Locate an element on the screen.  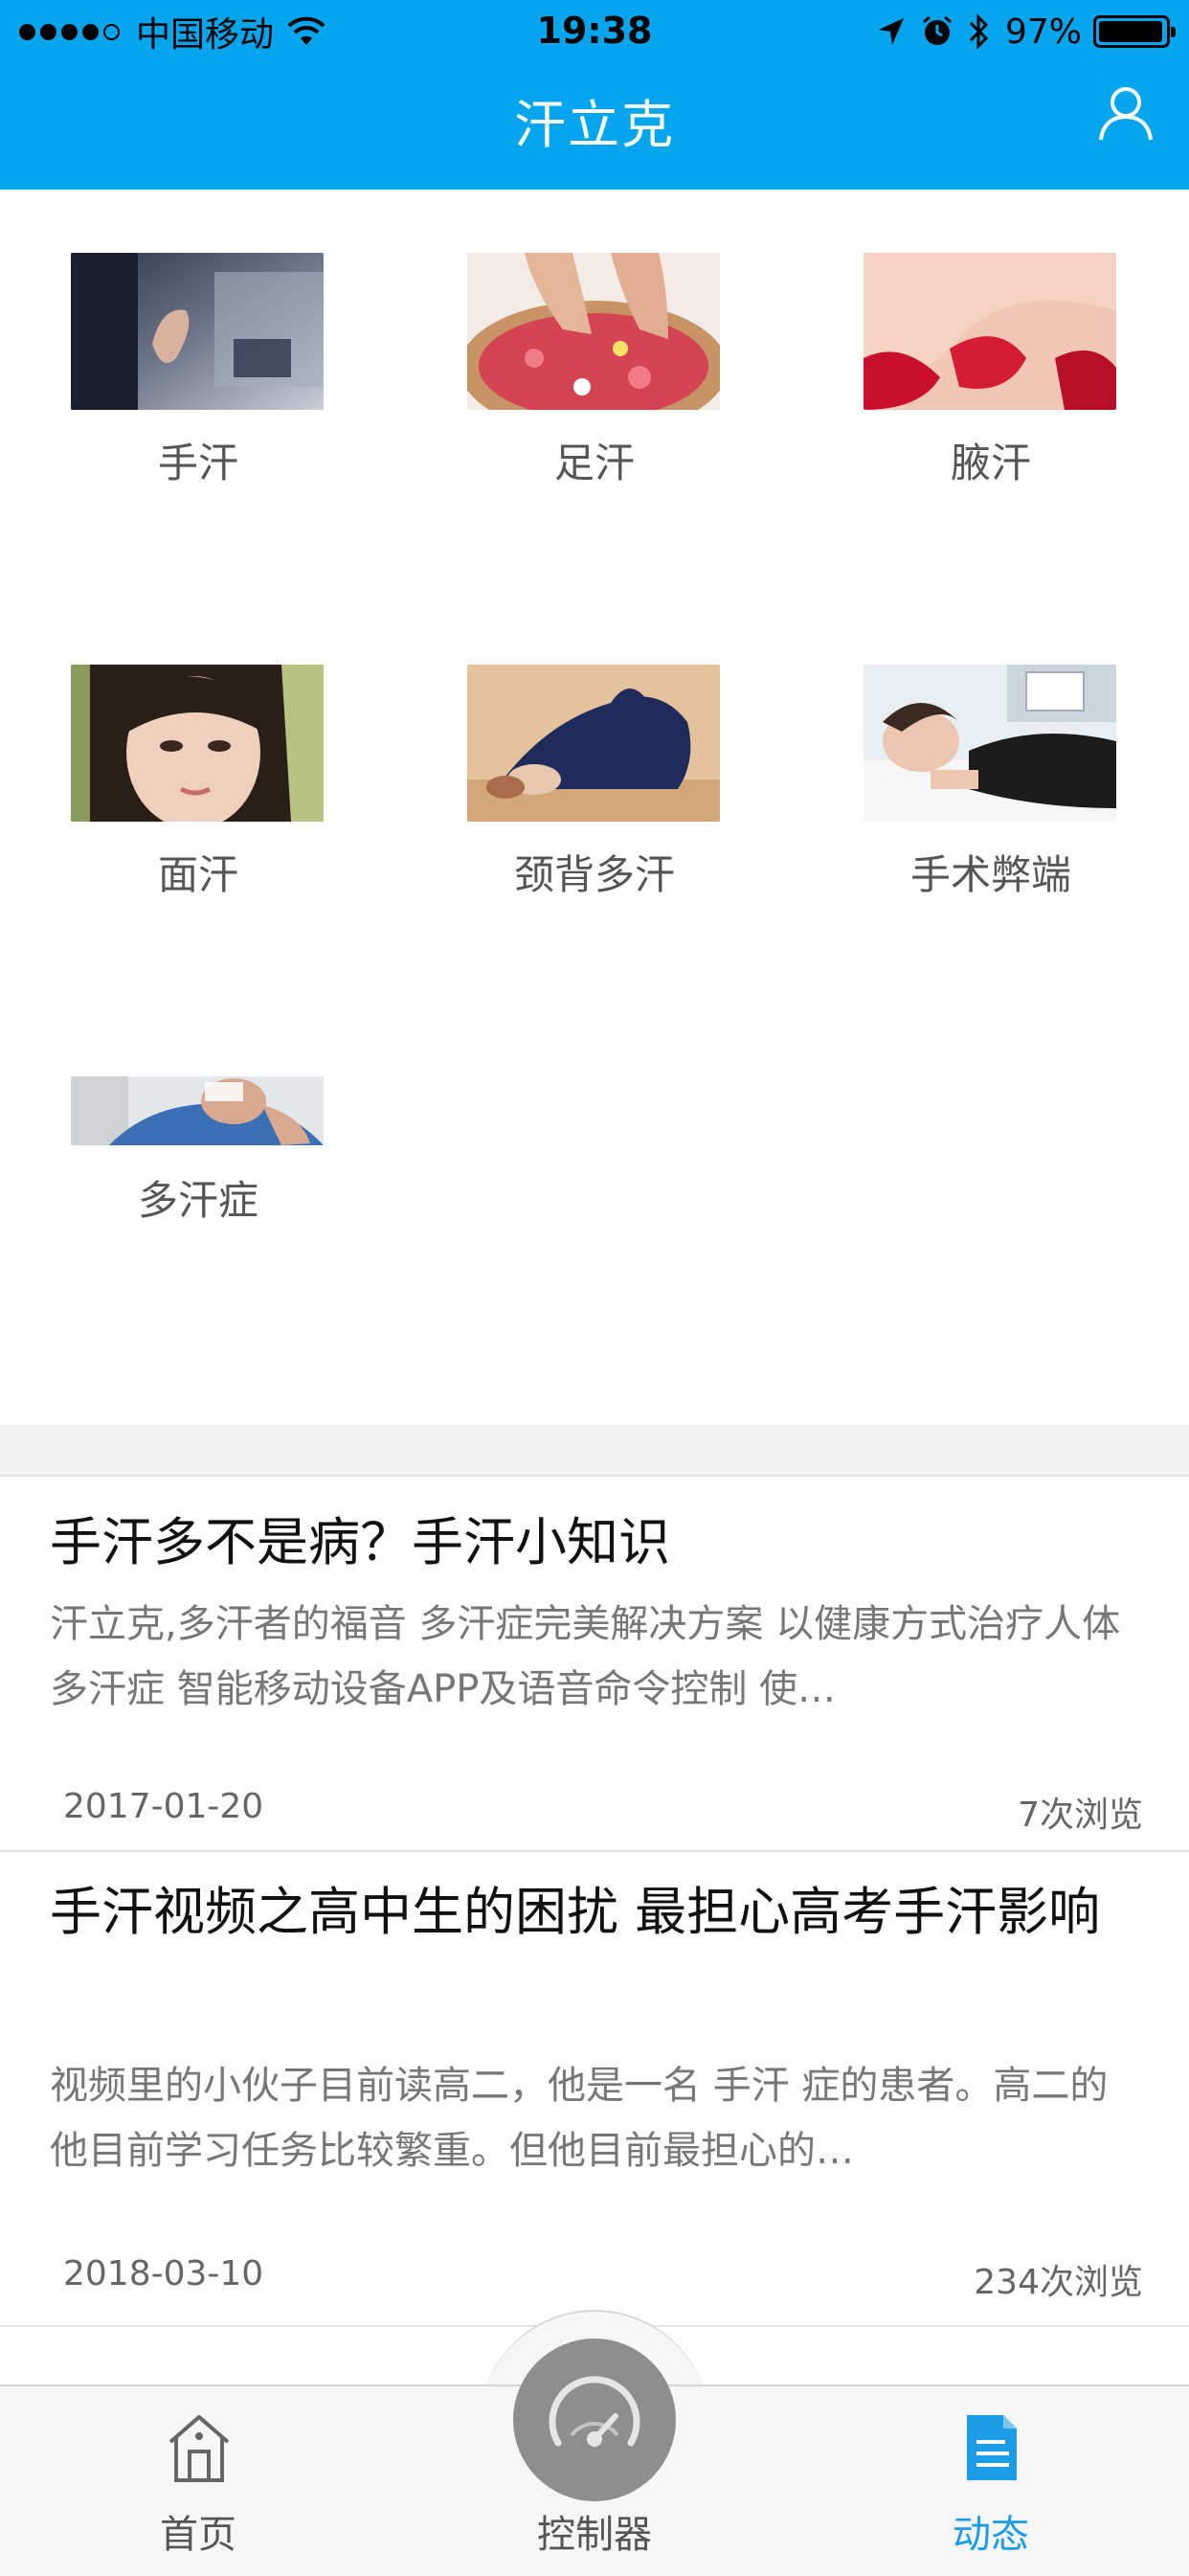
alarm-icon is located at coordinates (937, 30).